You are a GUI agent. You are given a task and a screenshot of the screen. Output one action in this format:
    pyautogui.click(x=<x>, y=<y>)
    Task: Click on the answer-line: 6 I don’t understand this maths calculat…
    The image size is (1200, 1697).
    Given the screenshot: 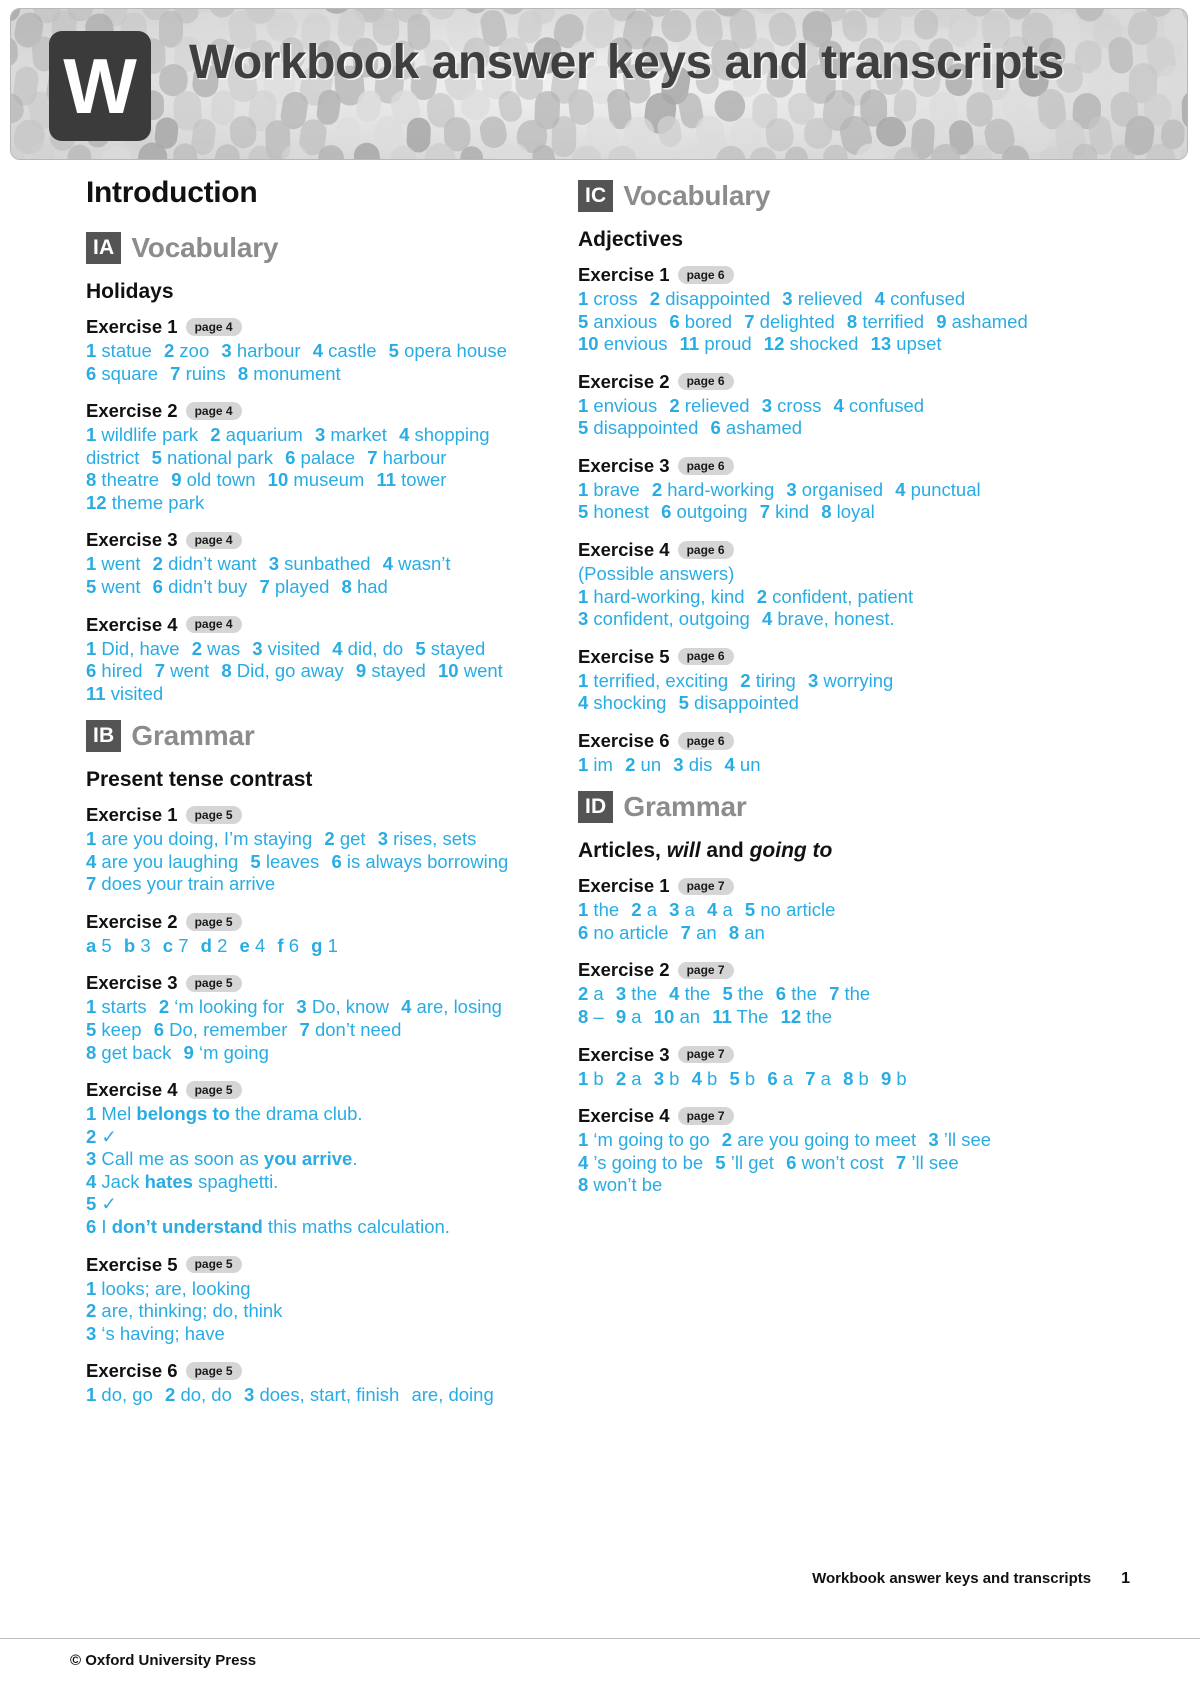 What is the action you would take?
    pyautogui.click(x=268, y=1226)
    